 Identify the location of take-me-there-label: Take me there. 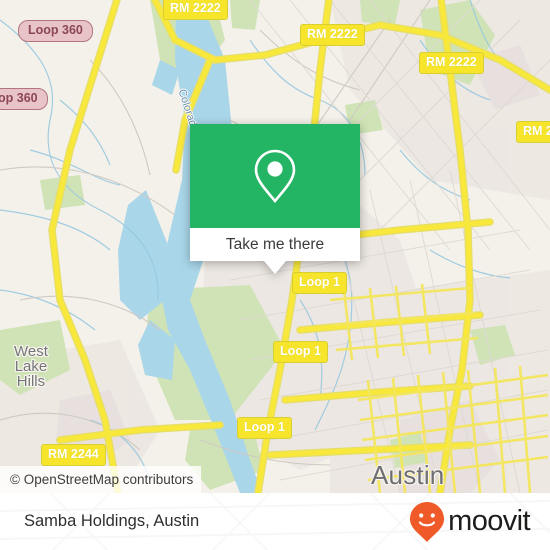
(275, 244).